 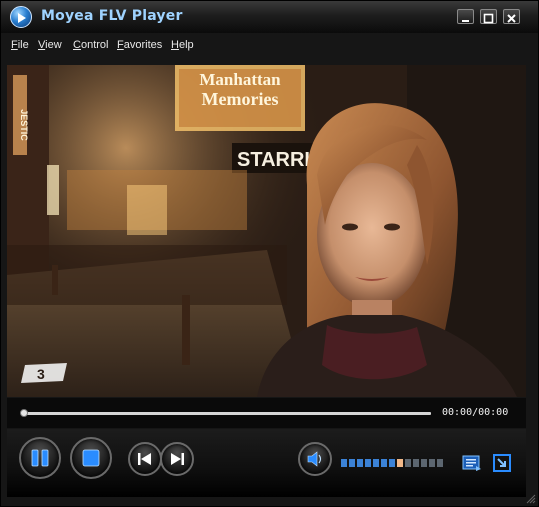 I want to click on fullscreen-button, so click(x=502, y=463).